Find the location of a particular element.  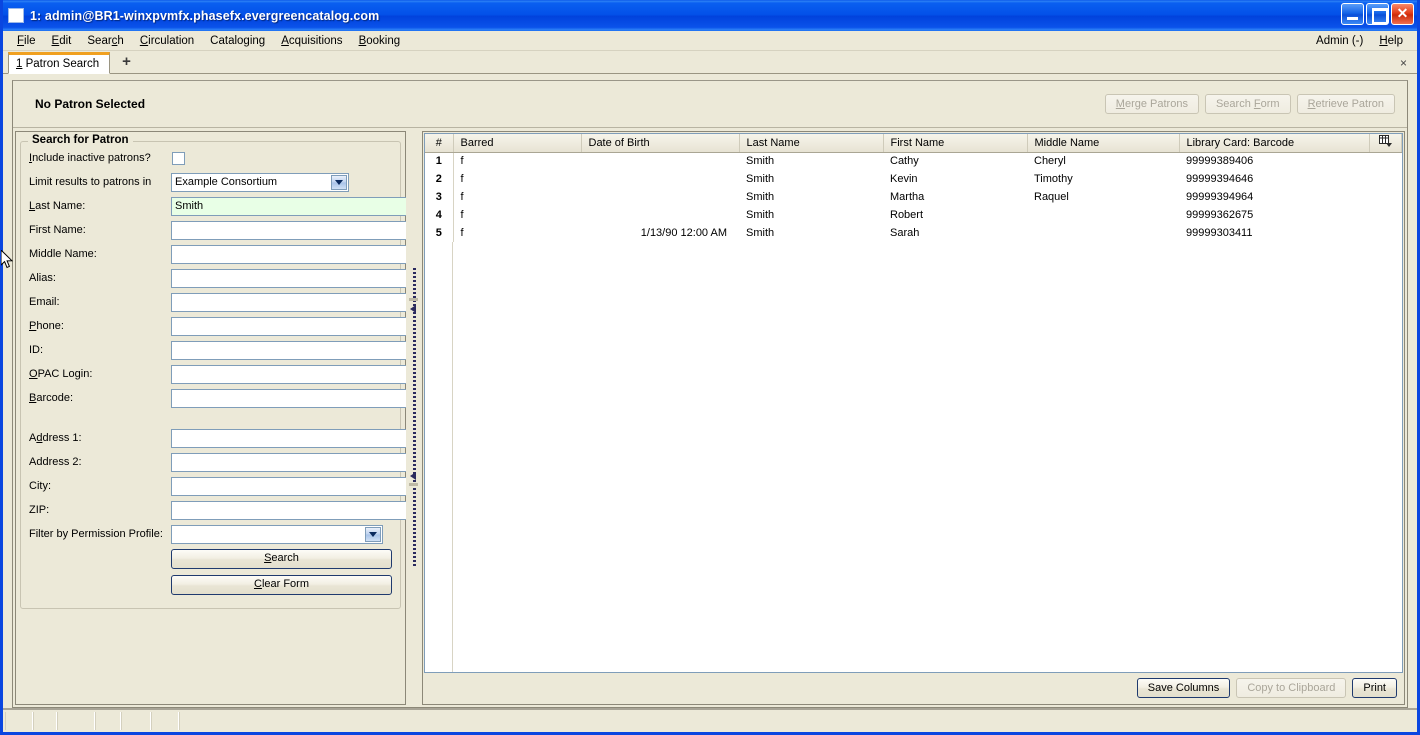

row-id: ID: is located at coordinates (218, 350).